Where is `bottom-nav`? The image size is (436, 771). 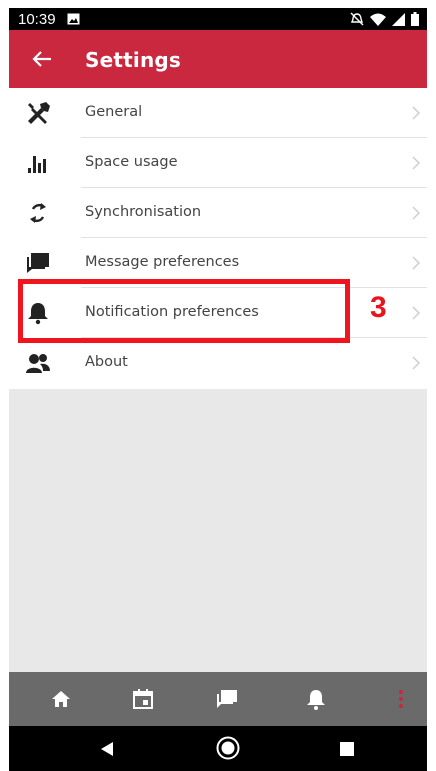
bottom-nav is located at coordinates (218, 699).